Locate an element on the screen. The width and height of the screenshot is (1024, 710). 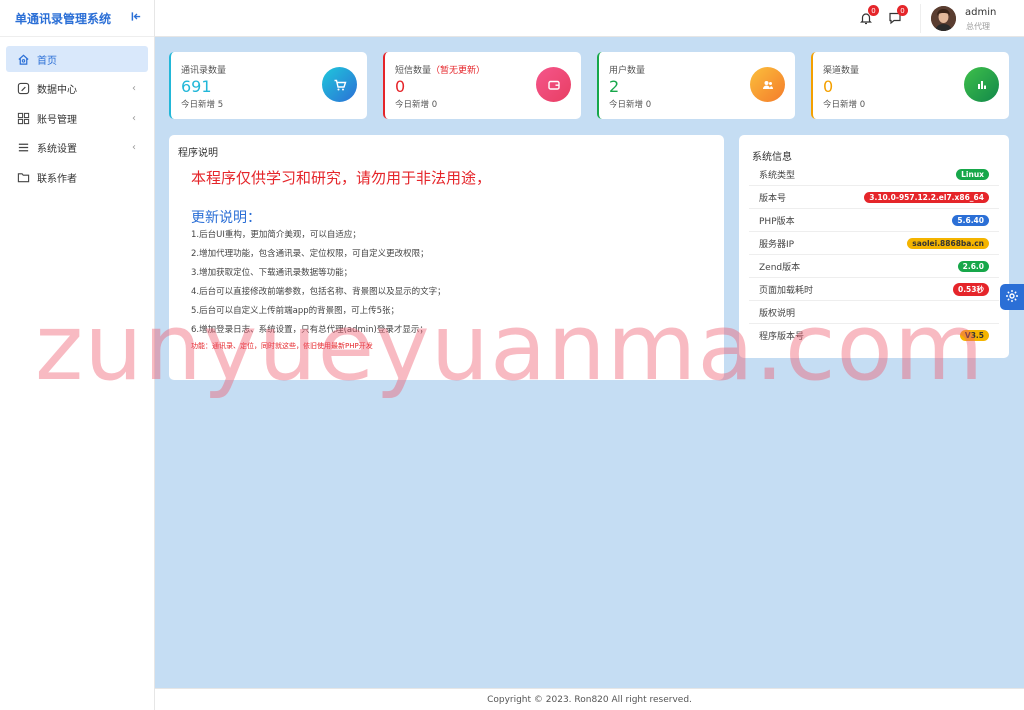
info-key: Zend版本 is located at coordinates (780, 267).